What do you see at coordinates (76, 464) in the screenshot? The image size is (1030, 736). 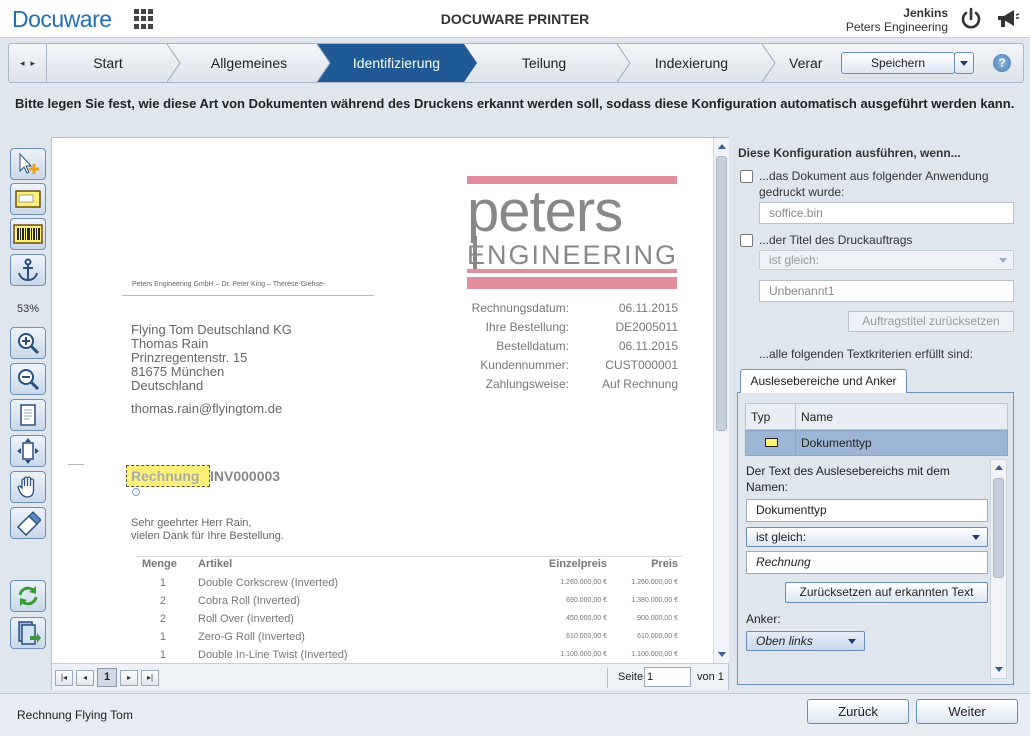 I see `fold-mark` at bounding box center [76, 464].